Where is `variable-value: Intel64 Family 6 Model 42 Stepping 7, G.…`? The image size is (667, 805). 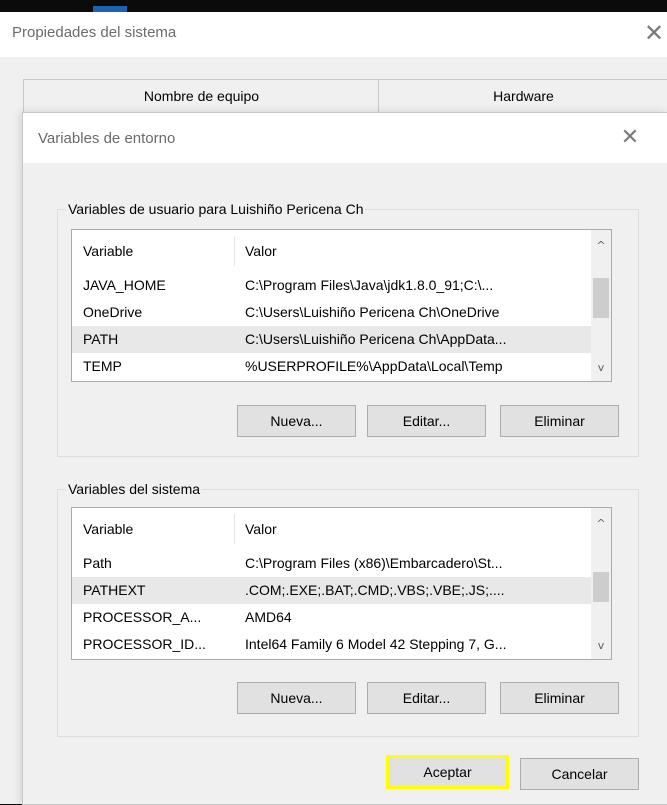
variable-value: Intel64 Family 6 Model 42 Stepping 7, G.… is located at coordinates (376, 644).